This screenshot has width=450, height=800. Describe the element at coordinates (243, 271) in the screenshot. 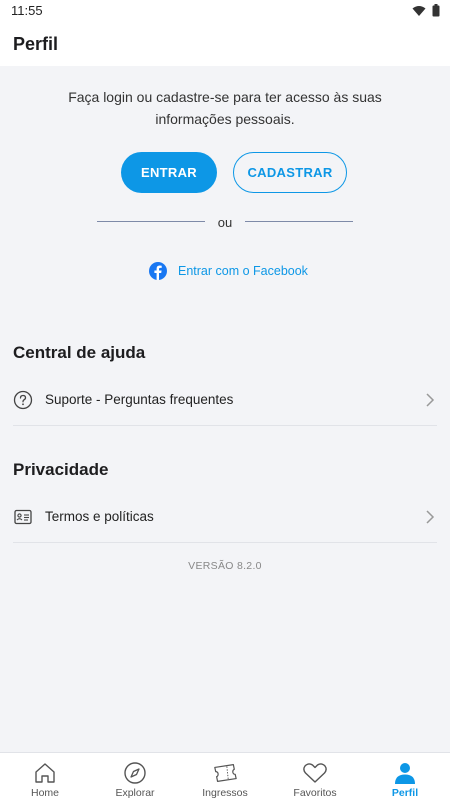

I see `facebook-login-label: Entrar com o Facebook` at that location.